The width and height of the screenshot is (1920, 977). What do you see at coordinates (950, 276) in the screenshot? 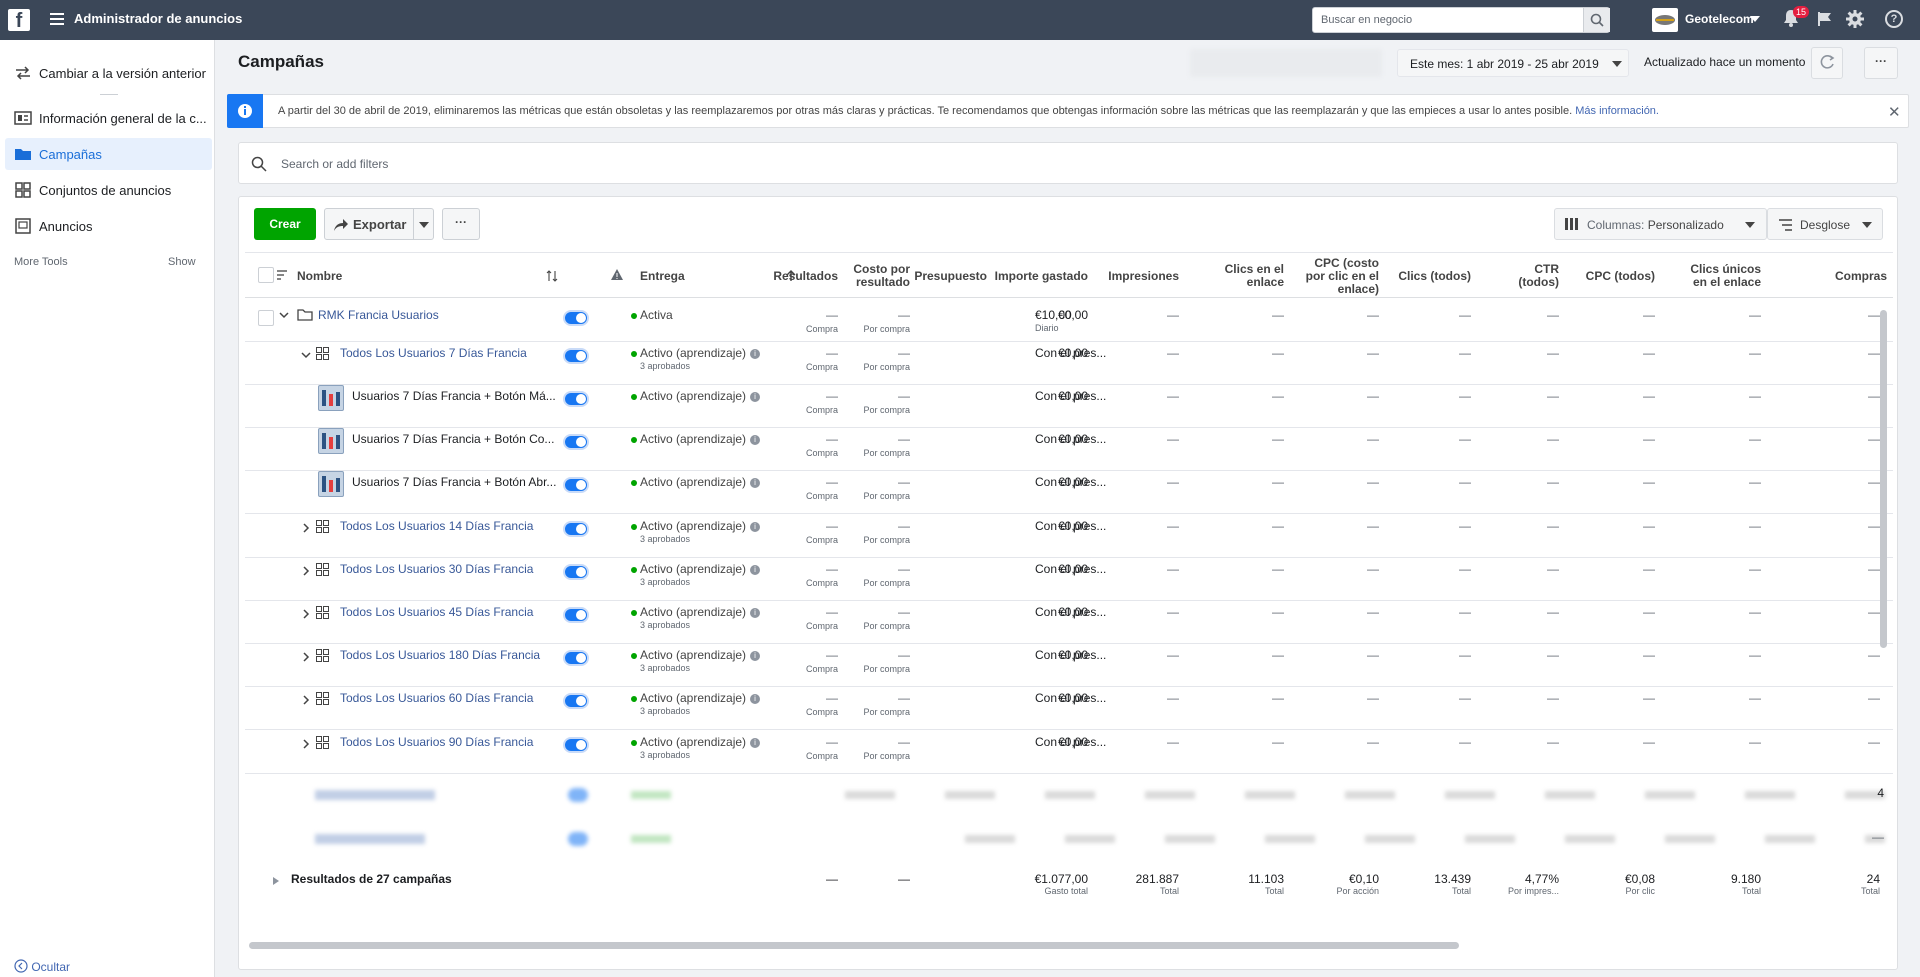
I see `column-header-budget: Presupuesto` at bounding box center [950, 276].